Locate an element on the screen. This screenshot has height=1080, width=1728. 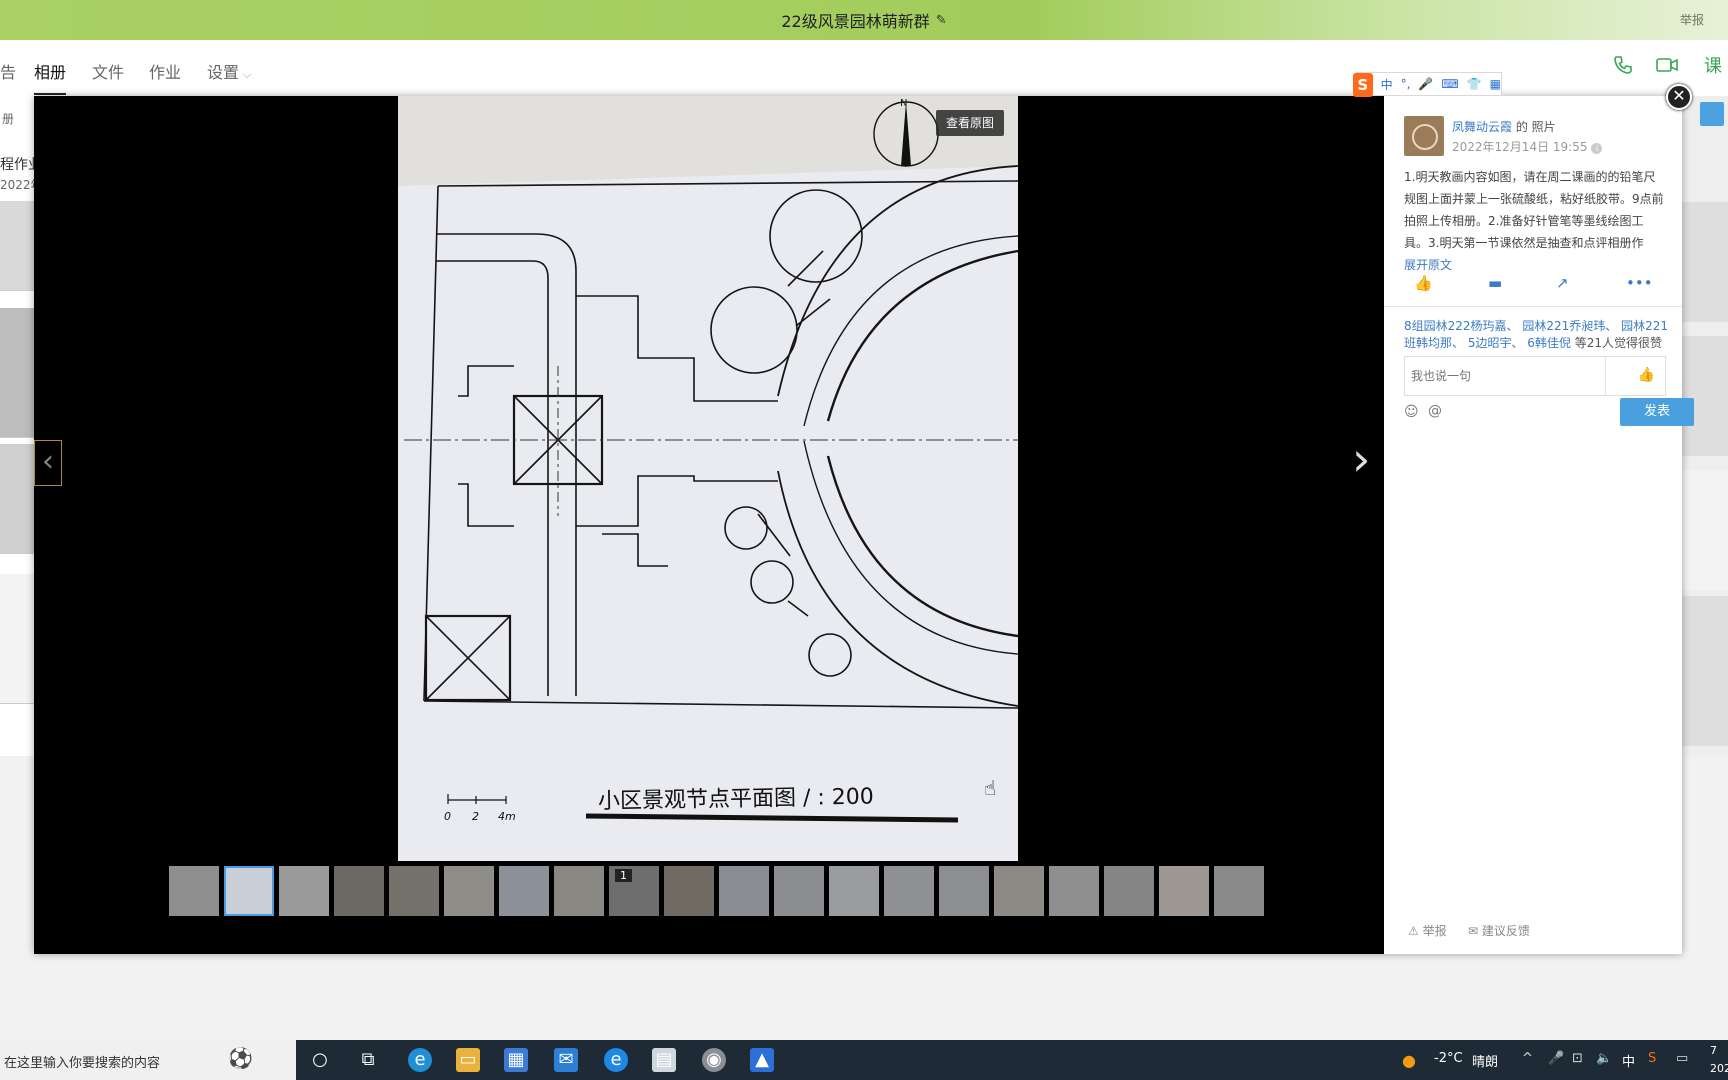
emoji-icon: ☺ is located at coordinates (1411, 412).